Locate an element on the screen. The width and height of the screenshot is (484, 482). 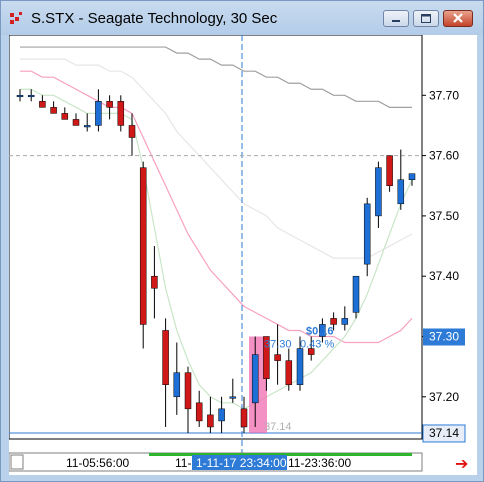
low-price-label: 37.14 is located at coordinates (444, 433).